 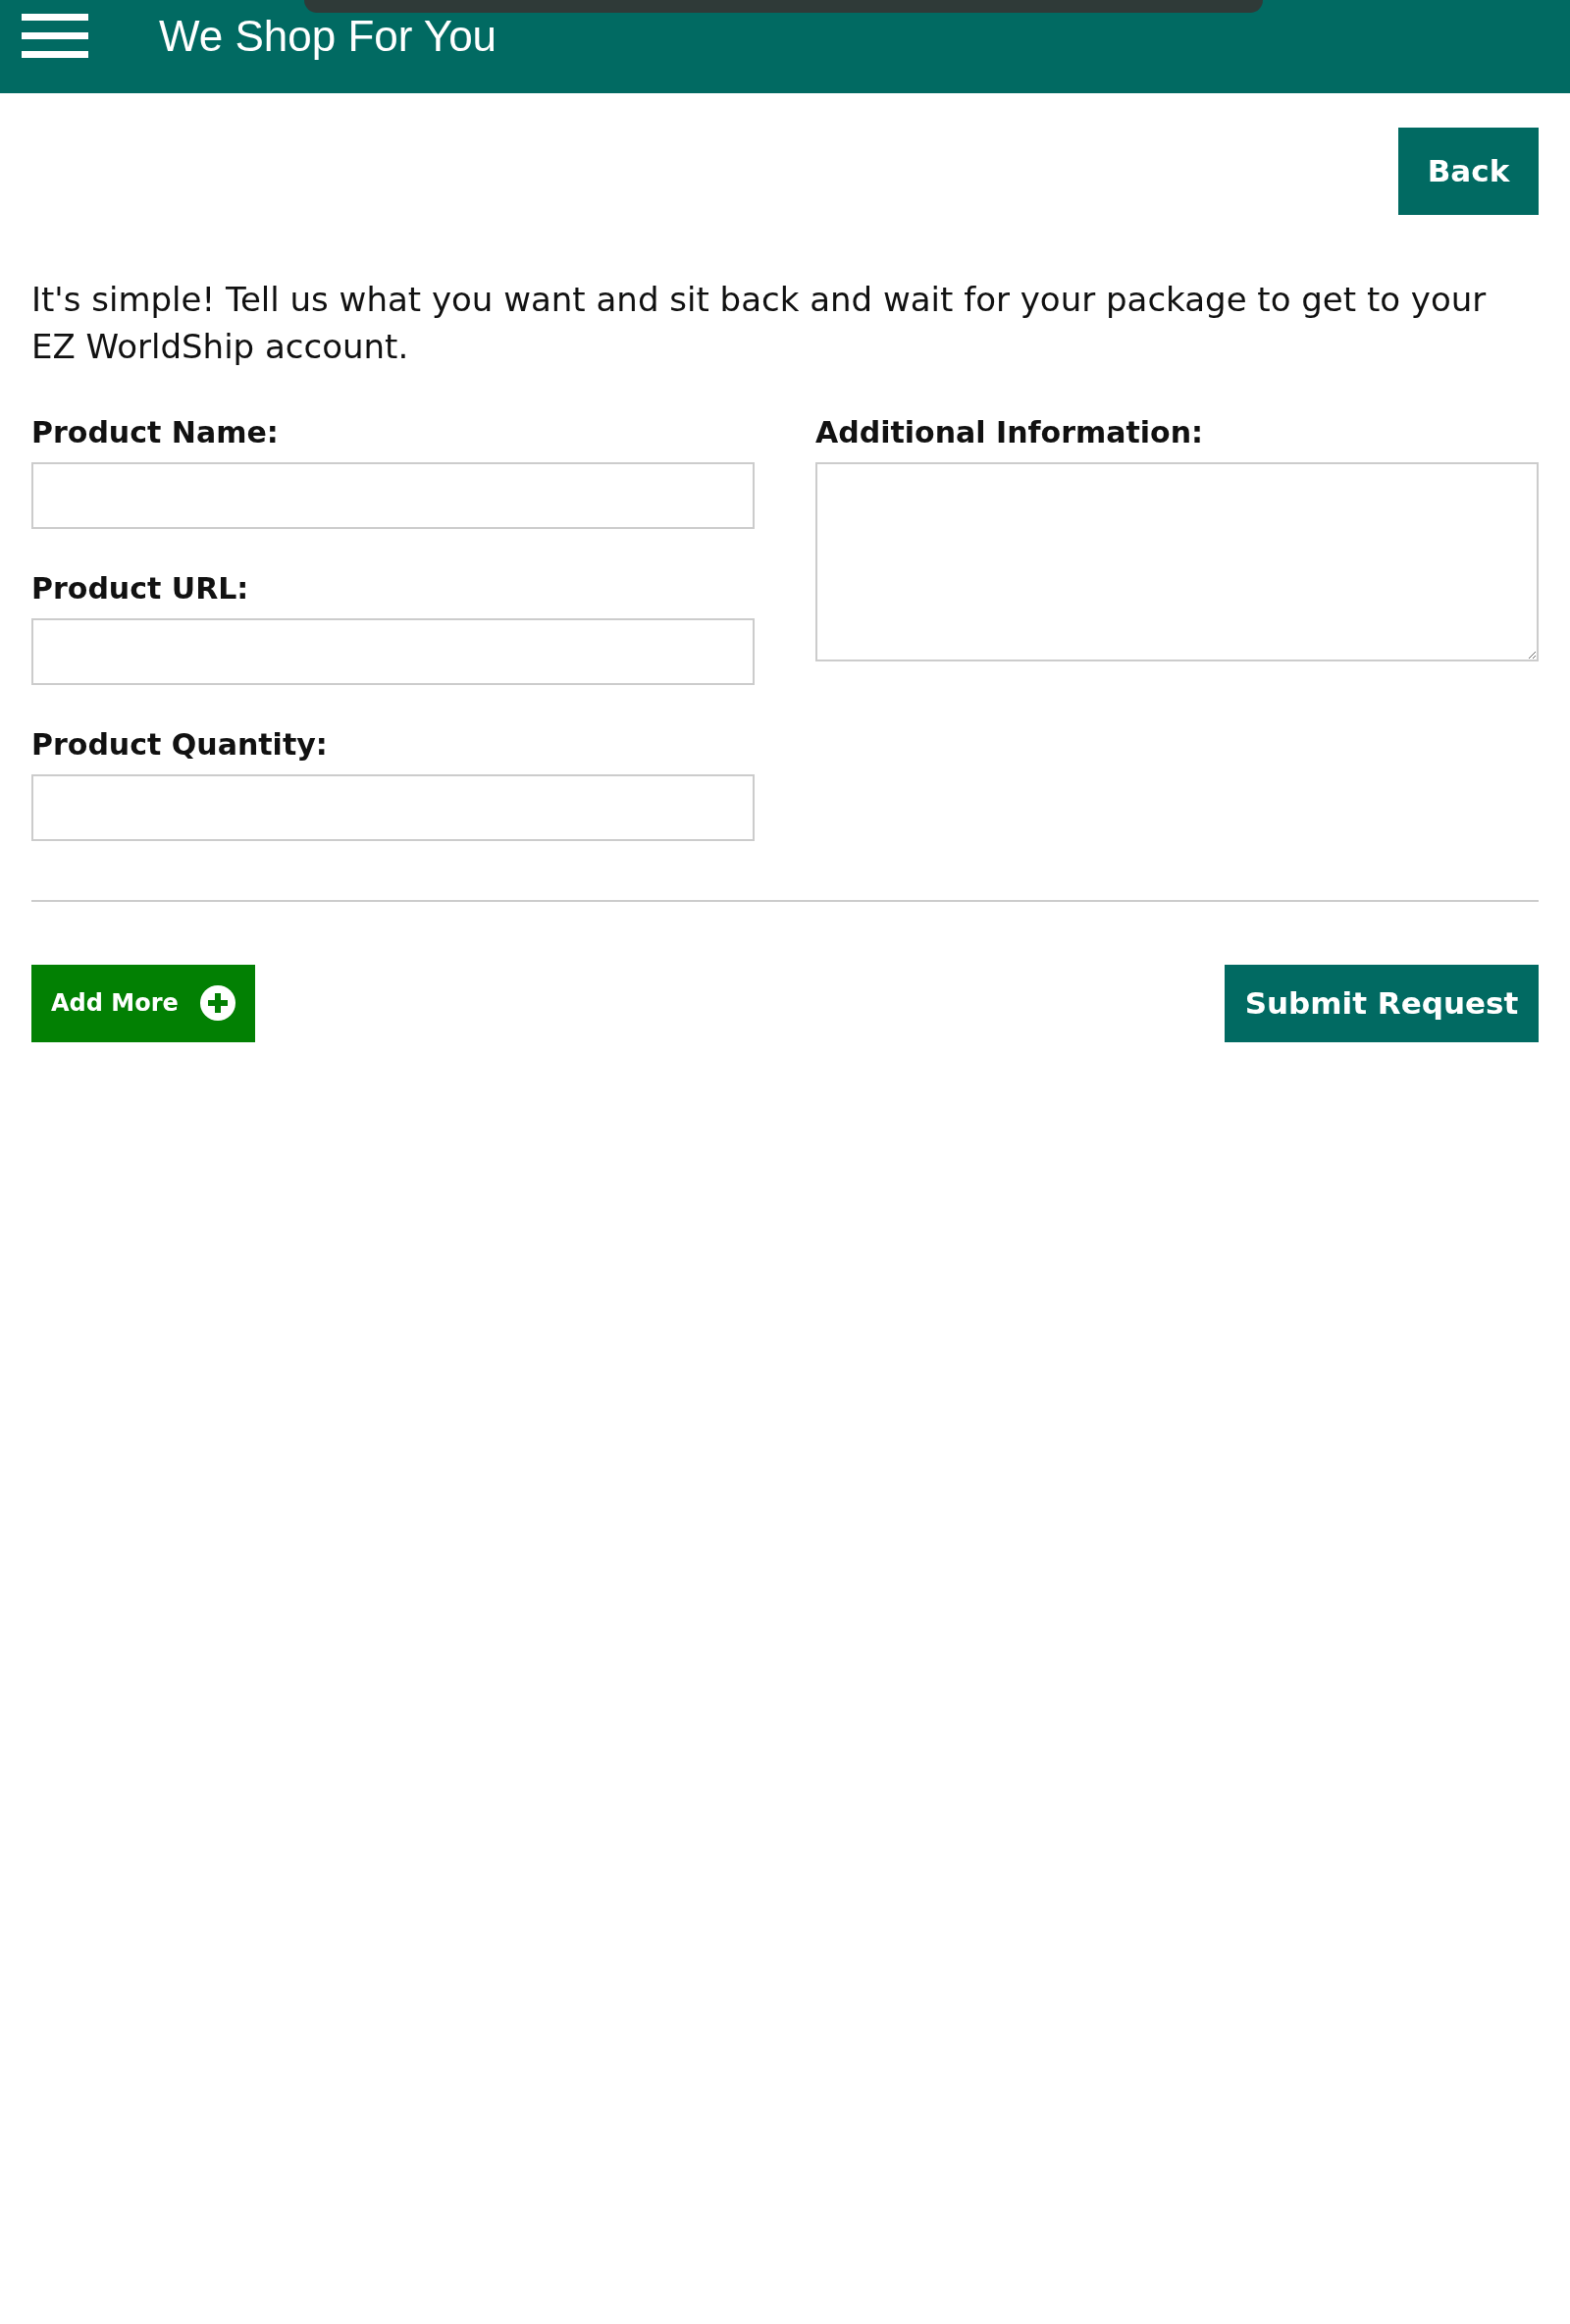 I want to click on intro-text: It's simple! Tell us what you want and sit back and wait for your package to get to your EZ WorldShip account., so click(x=759, y=324).